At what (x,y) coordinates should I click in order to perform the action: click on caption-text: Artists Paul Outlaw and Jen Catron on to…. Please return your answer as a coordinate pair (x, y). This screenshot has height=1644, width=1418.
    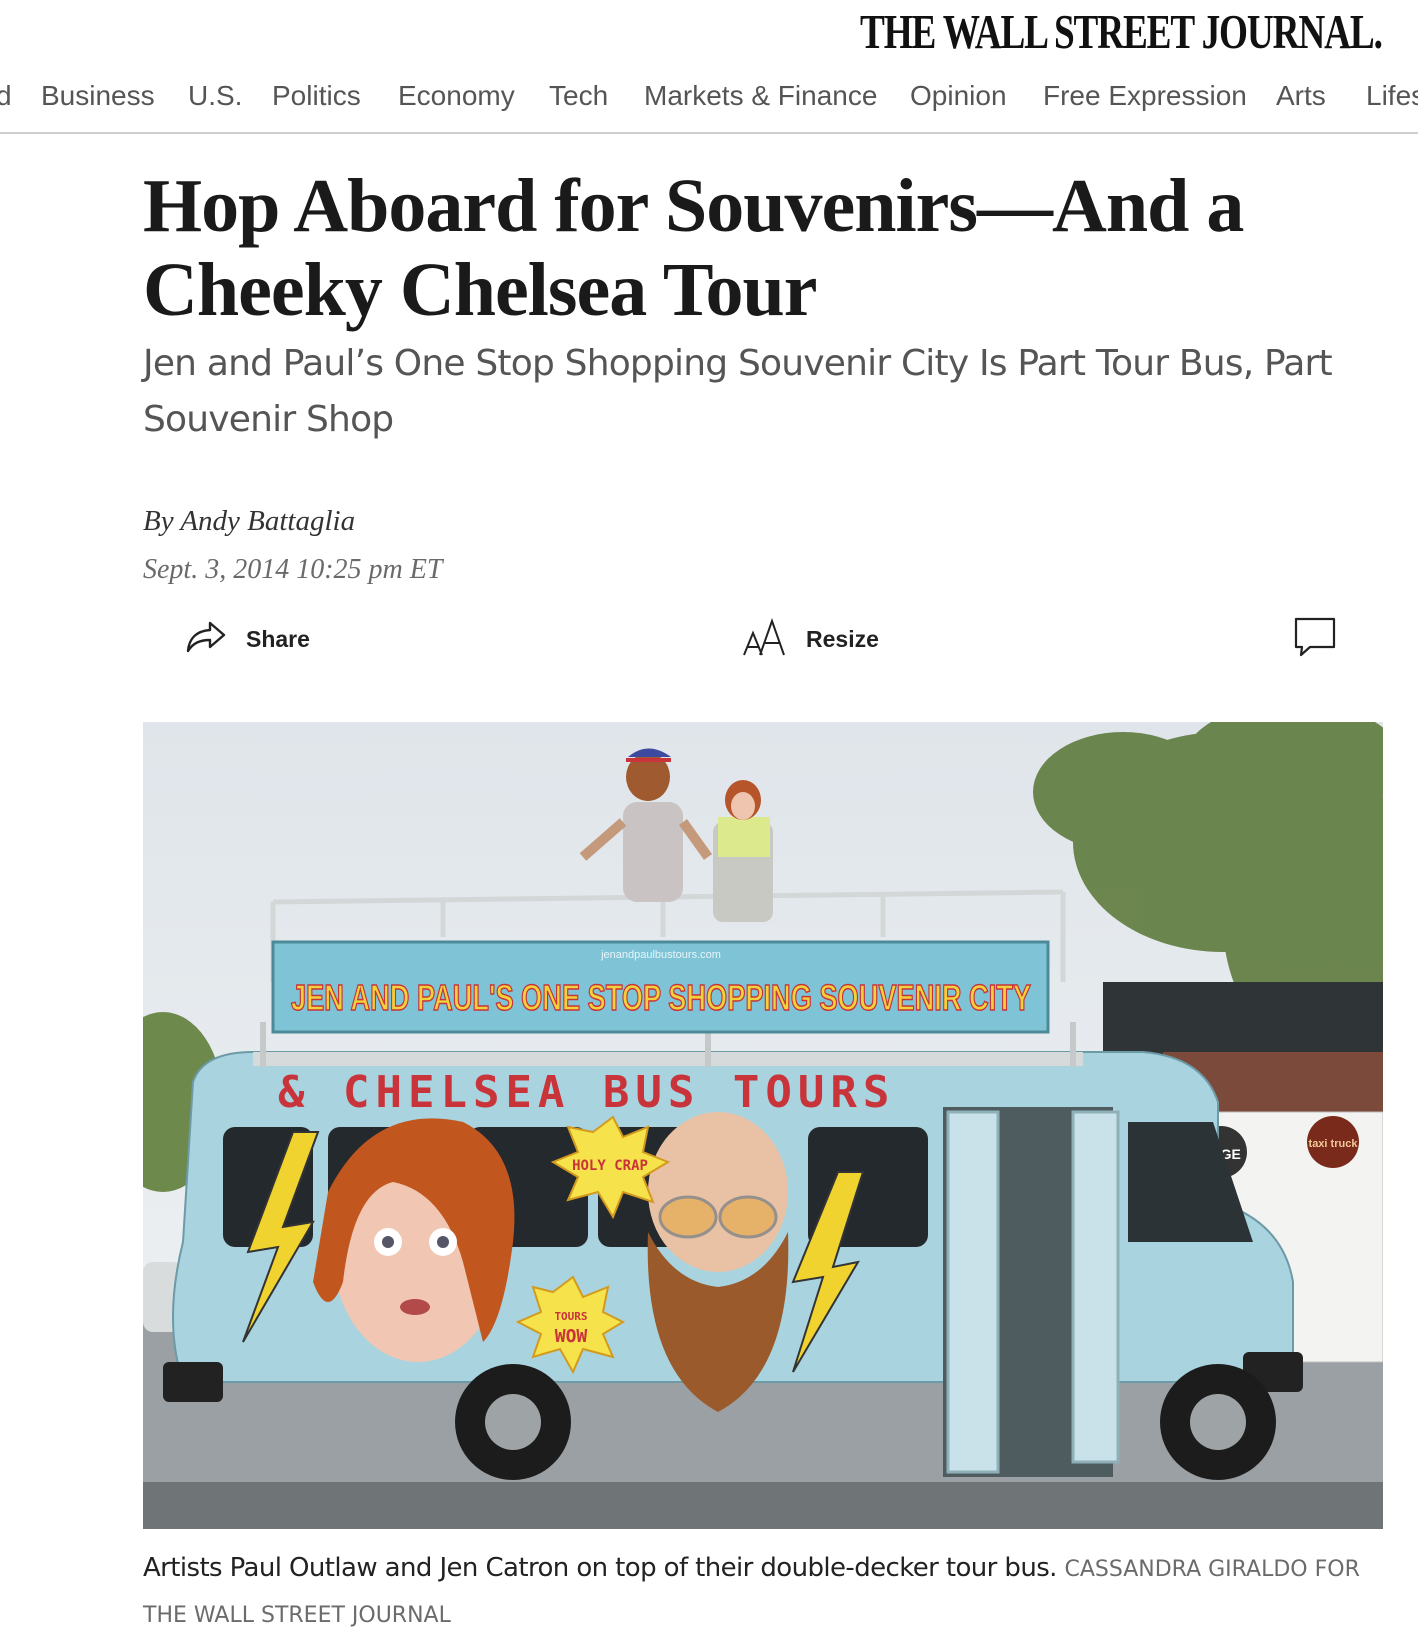
    Looking at the image, I should click on (600, 1568).